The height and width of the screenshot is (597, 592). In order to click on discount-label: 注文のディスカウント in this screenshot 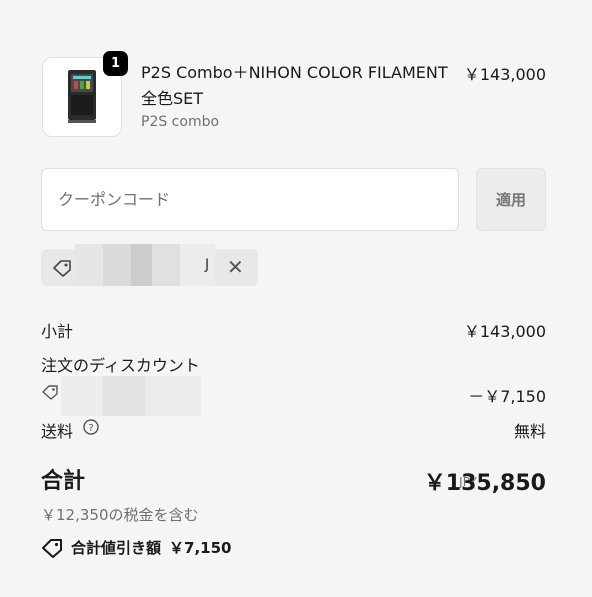, I will do `click(120, 365)`.